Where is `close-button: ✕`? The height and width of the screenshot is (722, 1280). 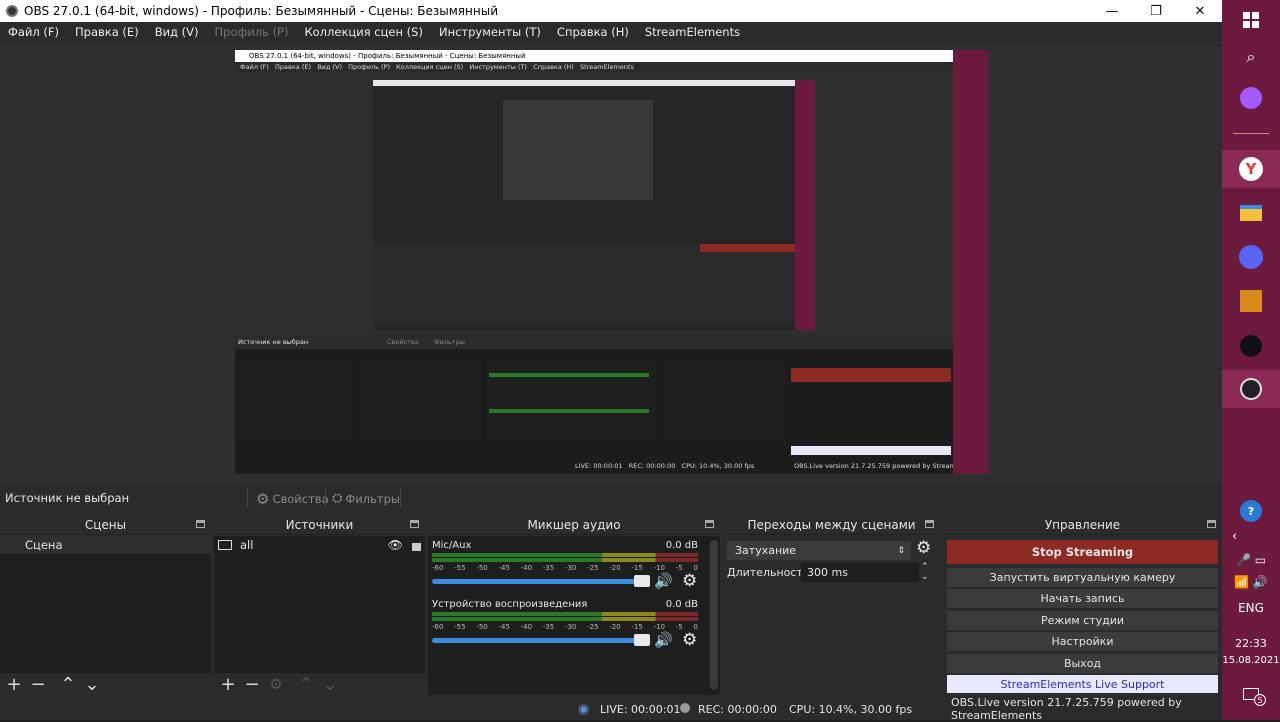 close-button: ✕ is located at coordinates (1200, 11).